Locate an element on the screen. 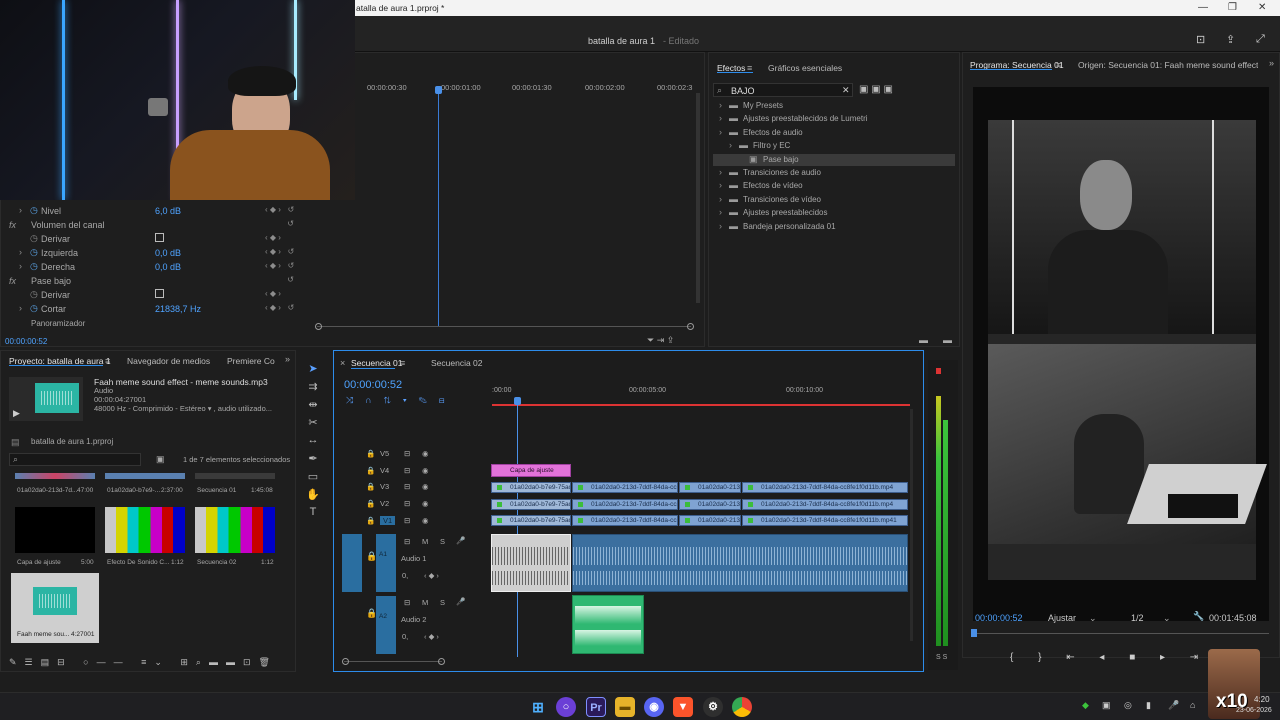  selection-tool-icon: ➤ is located at coordinates (313, 370).